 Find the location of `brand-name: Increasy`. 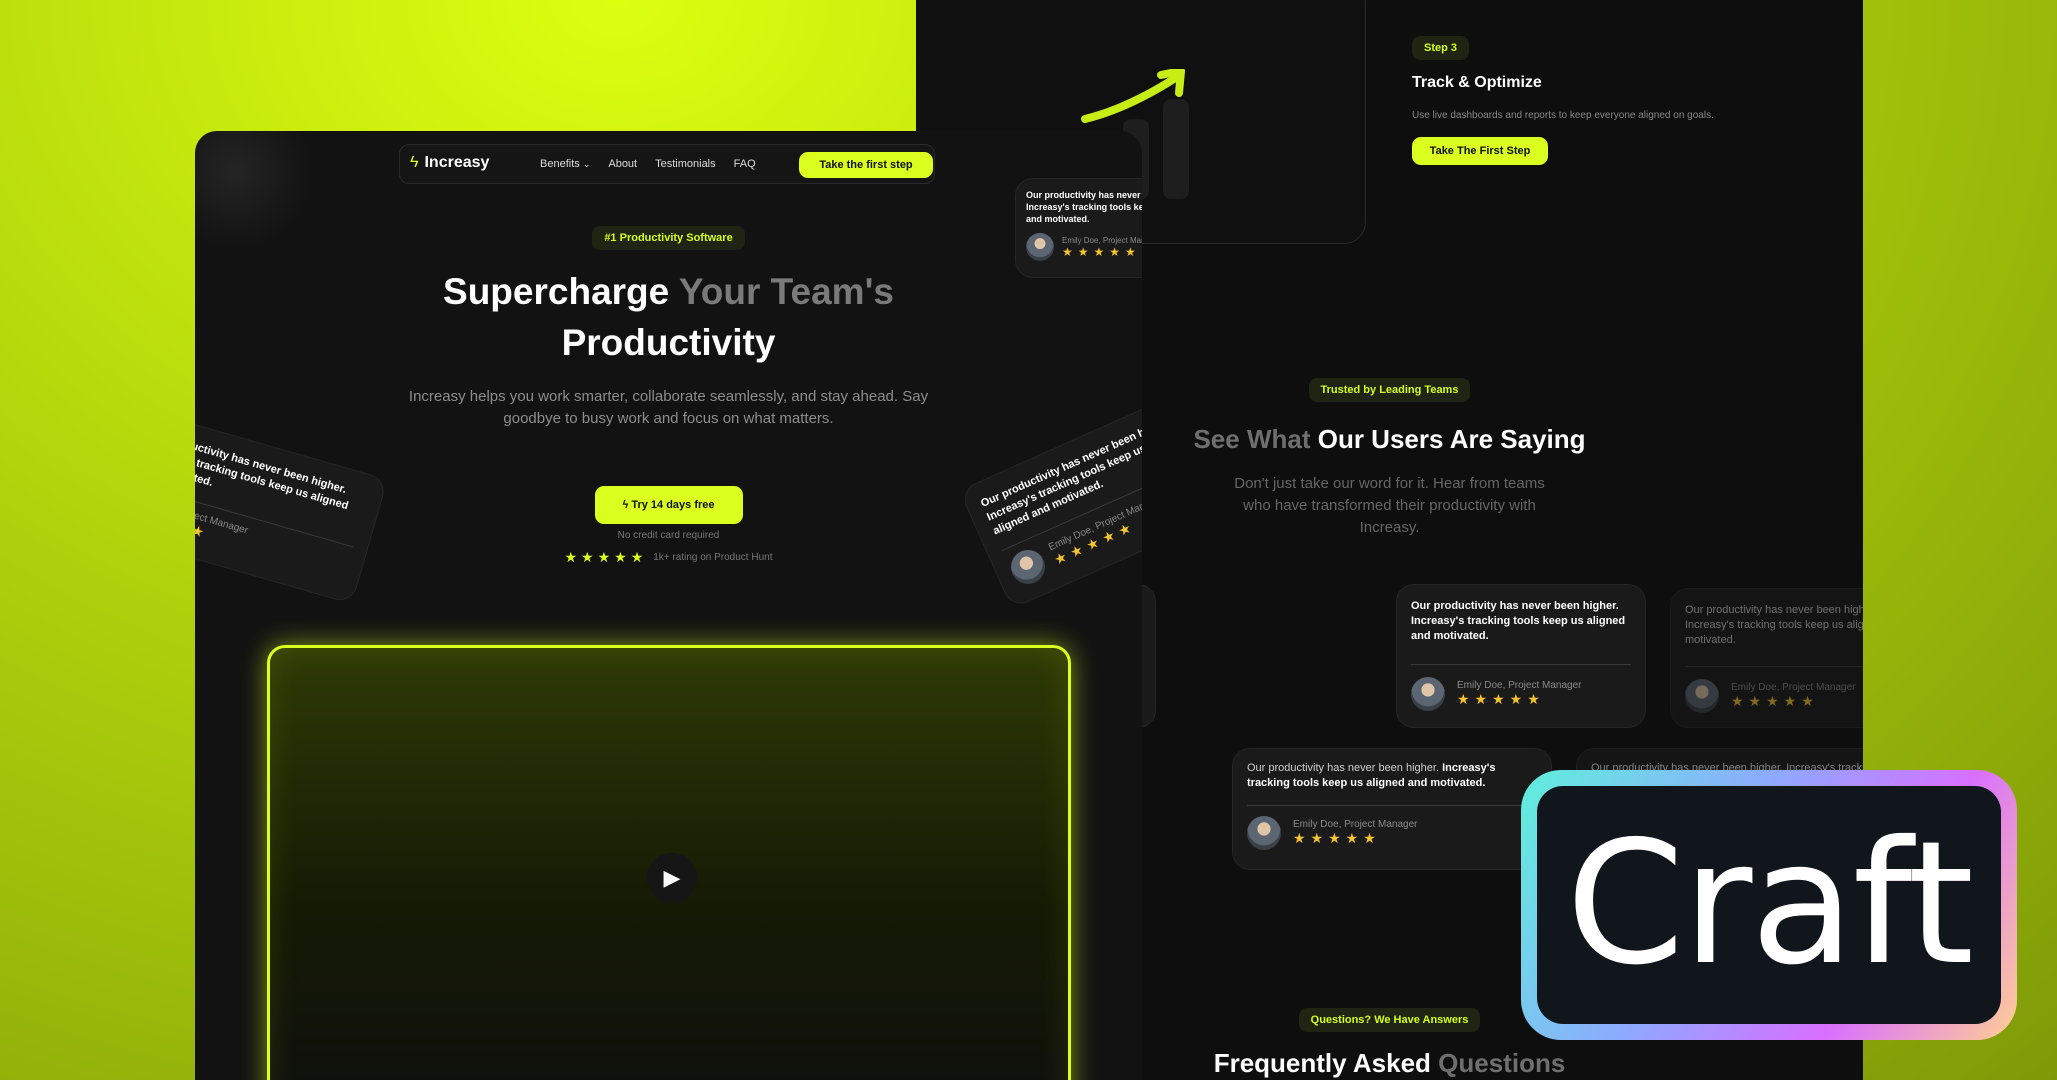

brand-name: Increasy is located at coordinates (457, 162).